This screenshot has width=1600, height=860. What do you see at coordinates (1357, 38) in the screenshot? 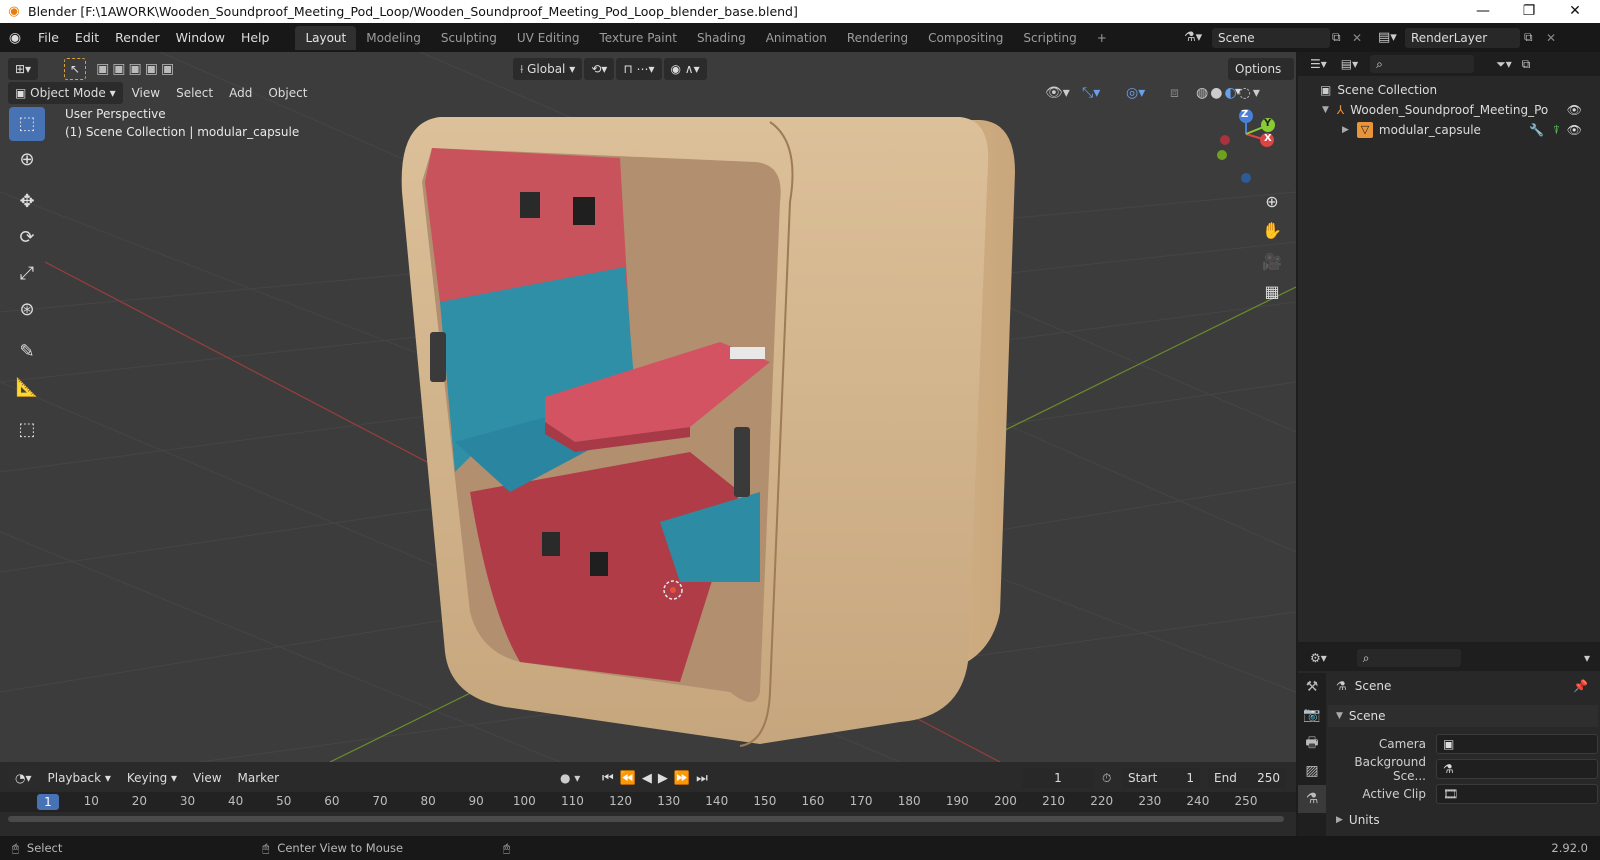
I see `delete-scene-icon: ✕` at bounding box center [1357, 38].